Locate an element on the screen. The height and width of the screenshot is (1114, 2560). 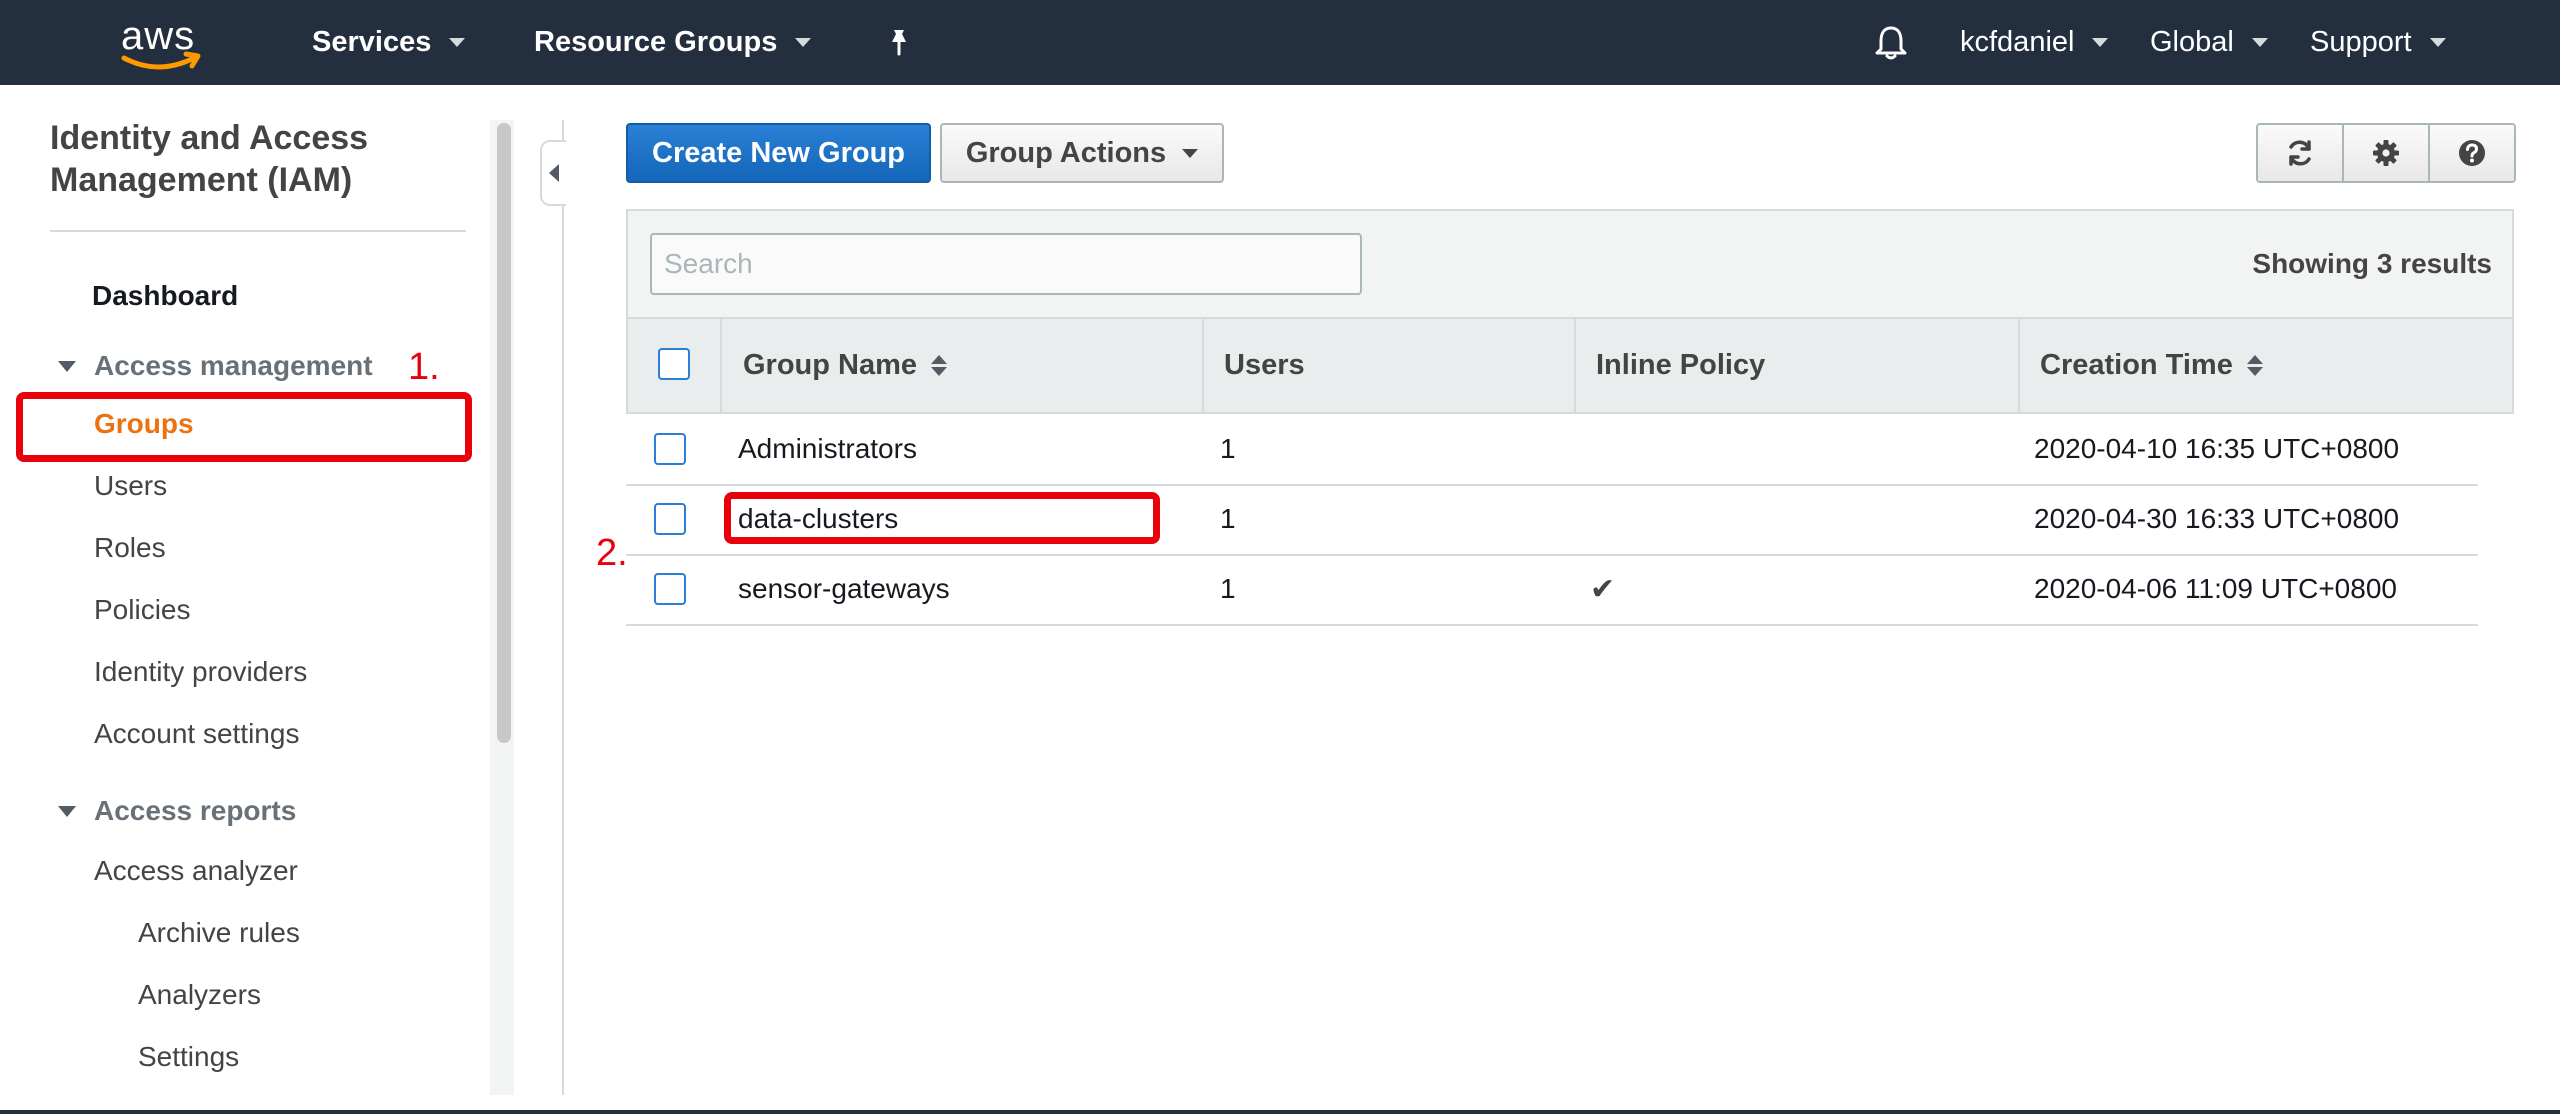
preferences-button is located at coordinates (2387, 153).